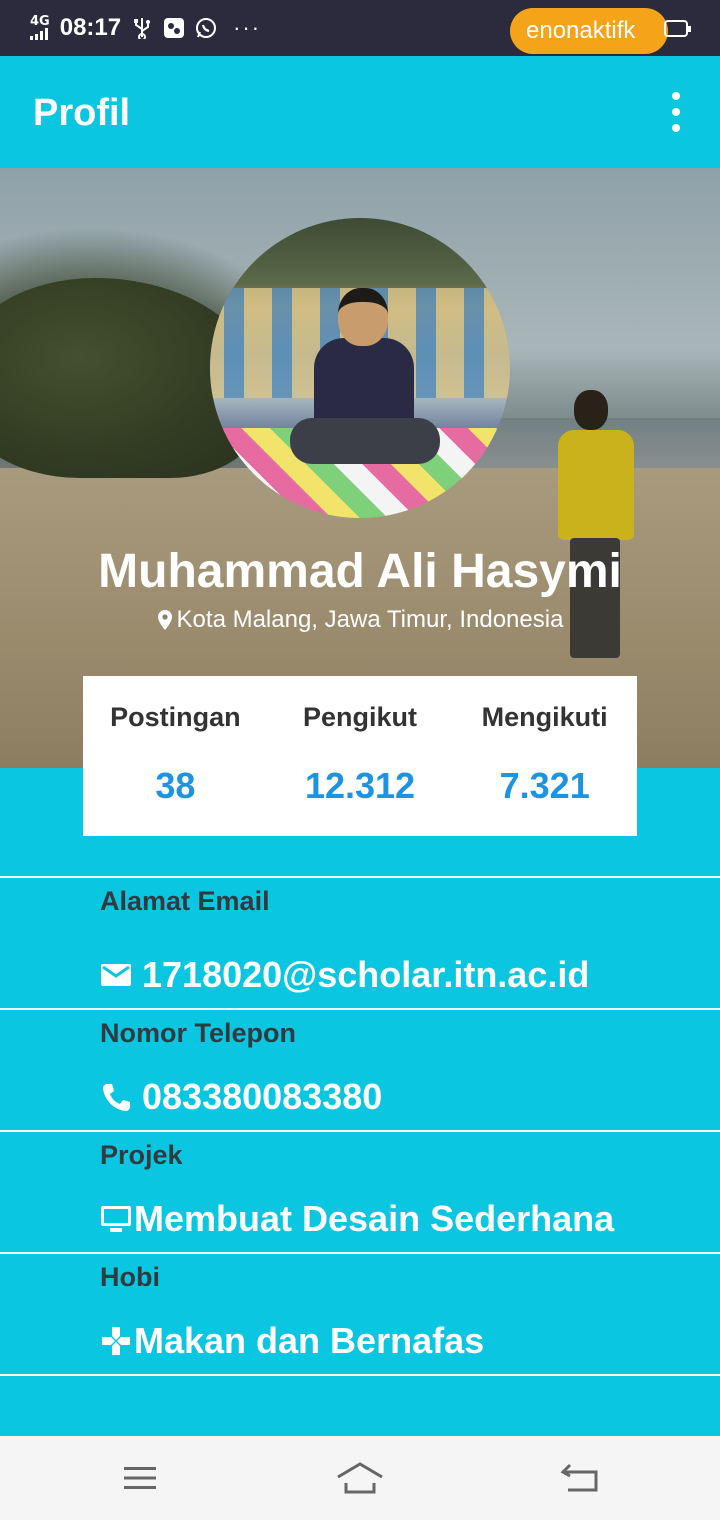  I want to click on back-icon, so click(580, 1478).